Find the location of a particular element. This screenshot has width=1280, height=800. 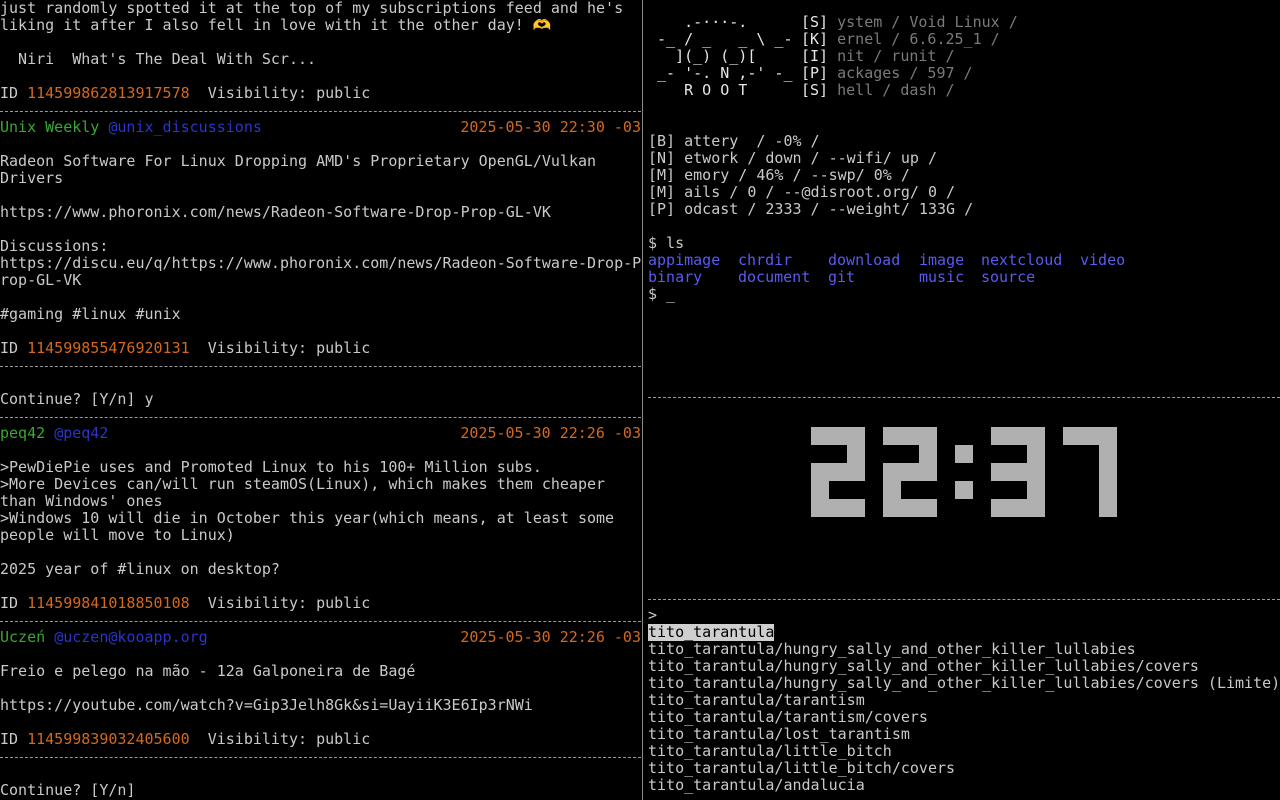

author-name: Uczeń is located at coordinates (22, 637).